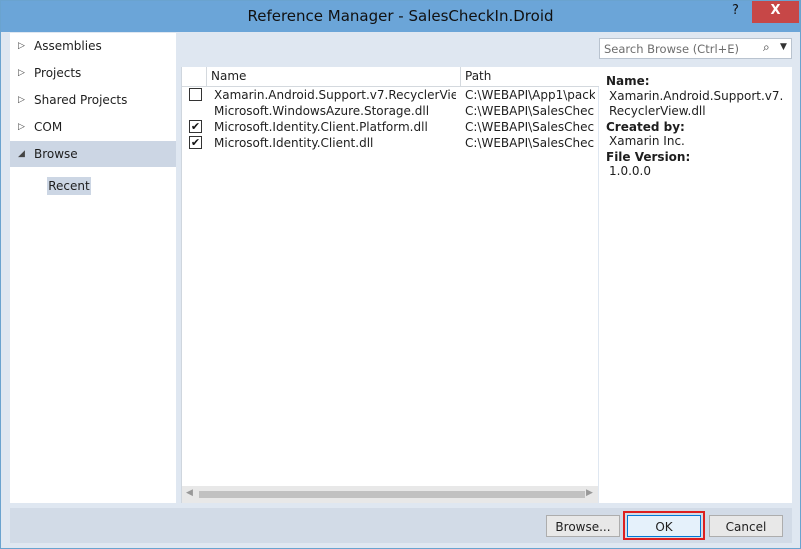  Describe the element at coordinates (775, 12) in the screenshot. I see `close-button: X` at that location.